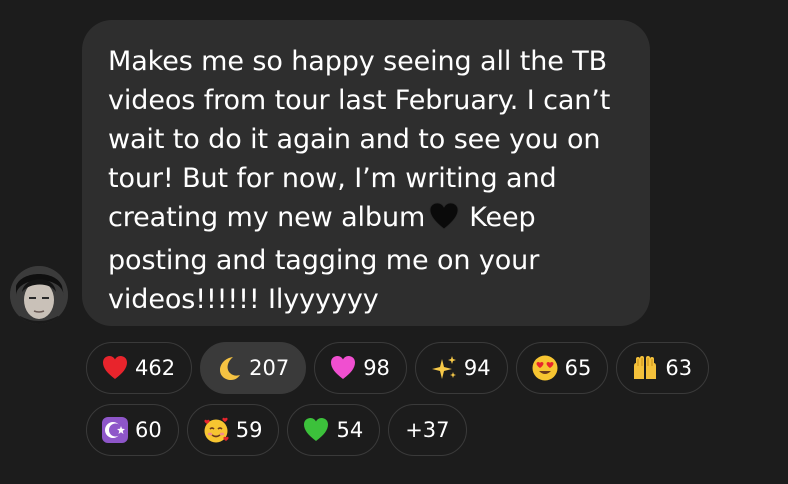 Image resolution: width=788 pixels, height=484 pixels. What do you see at coordinates (360, 368) in the screenshot?
I see `reaction-pink-heart: 98` at bounding box center [360, 368].